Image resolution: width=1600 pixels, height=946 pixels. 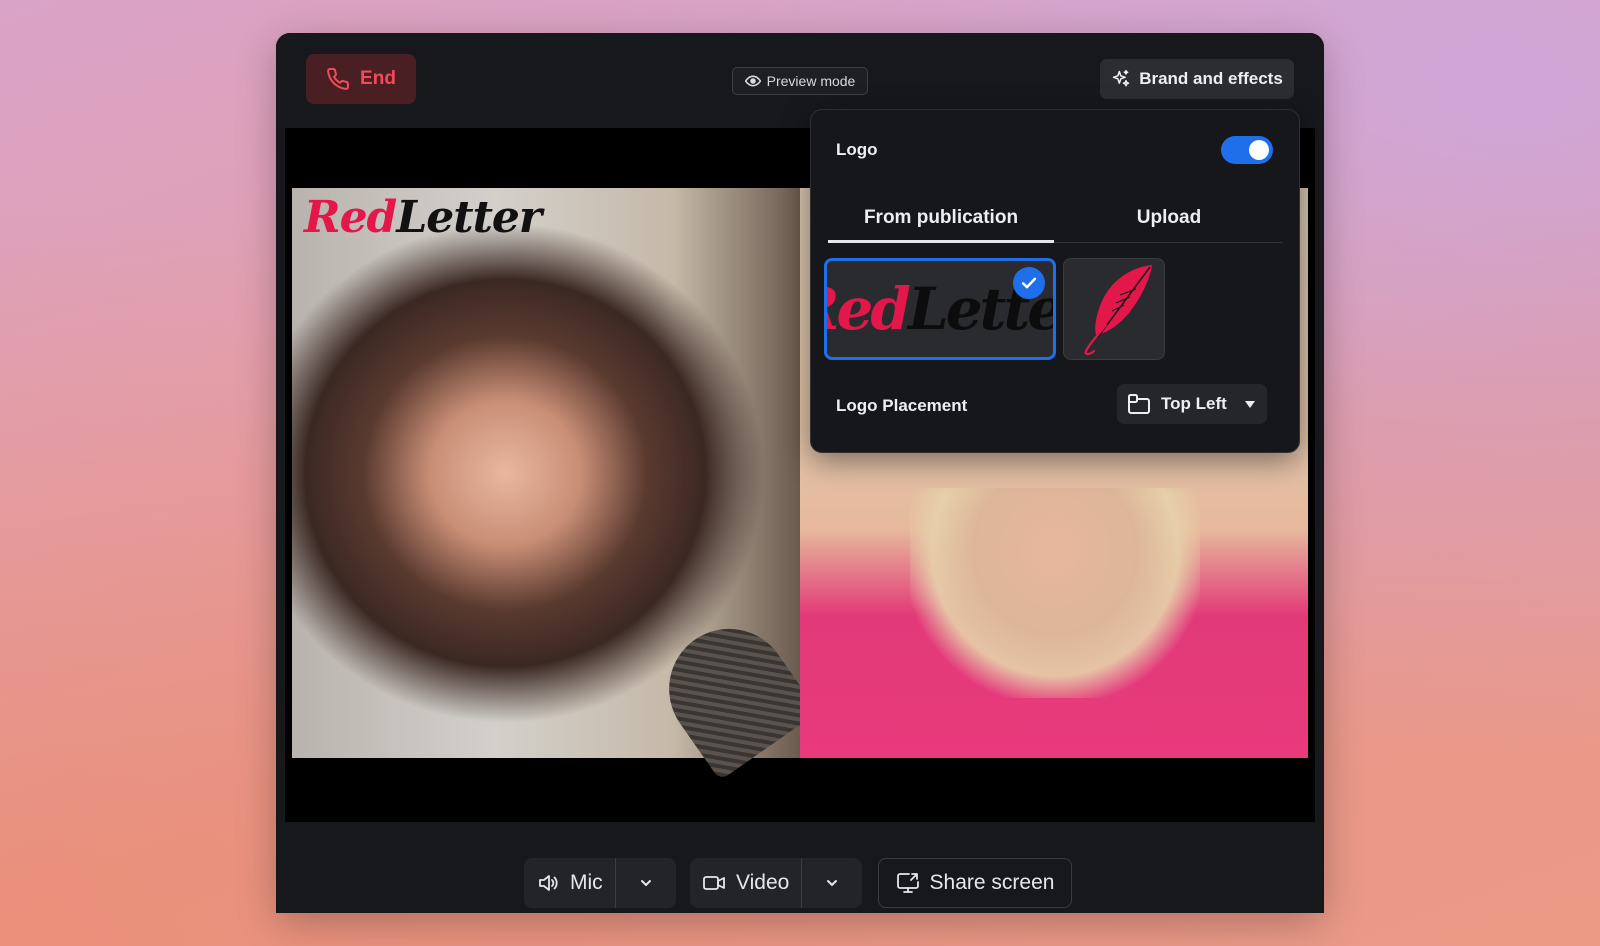 I want to click on video-logo-overlay: RedLetter, so click(x=423, y=217).